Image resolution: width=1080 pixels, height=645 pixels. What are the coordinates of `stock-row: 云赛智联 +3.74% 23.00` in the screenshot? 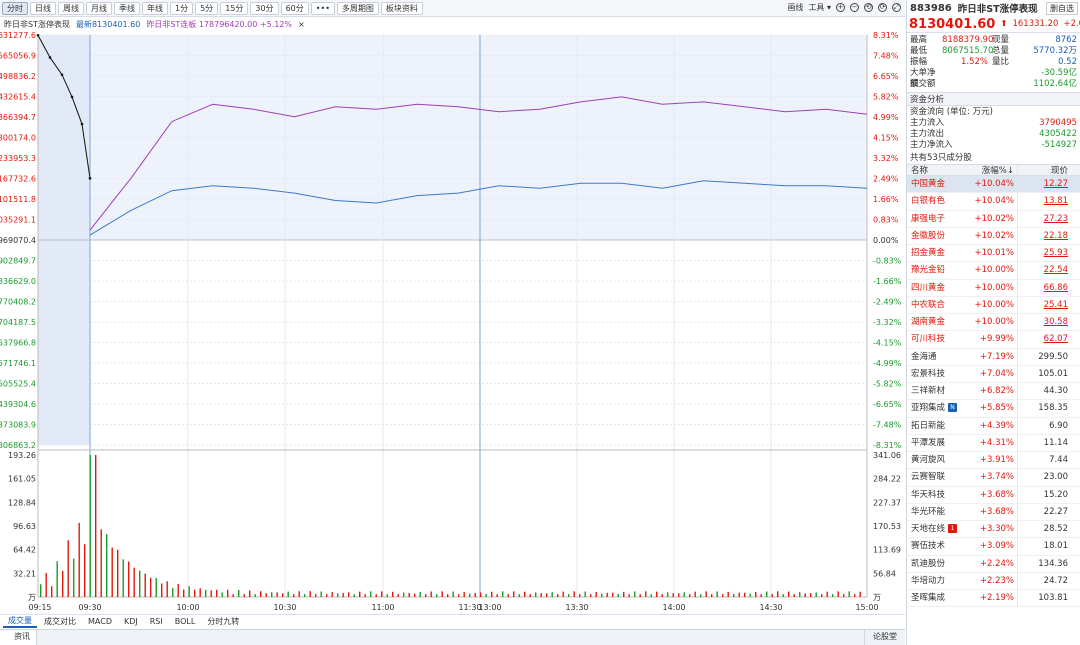 It's located at (993, 478).